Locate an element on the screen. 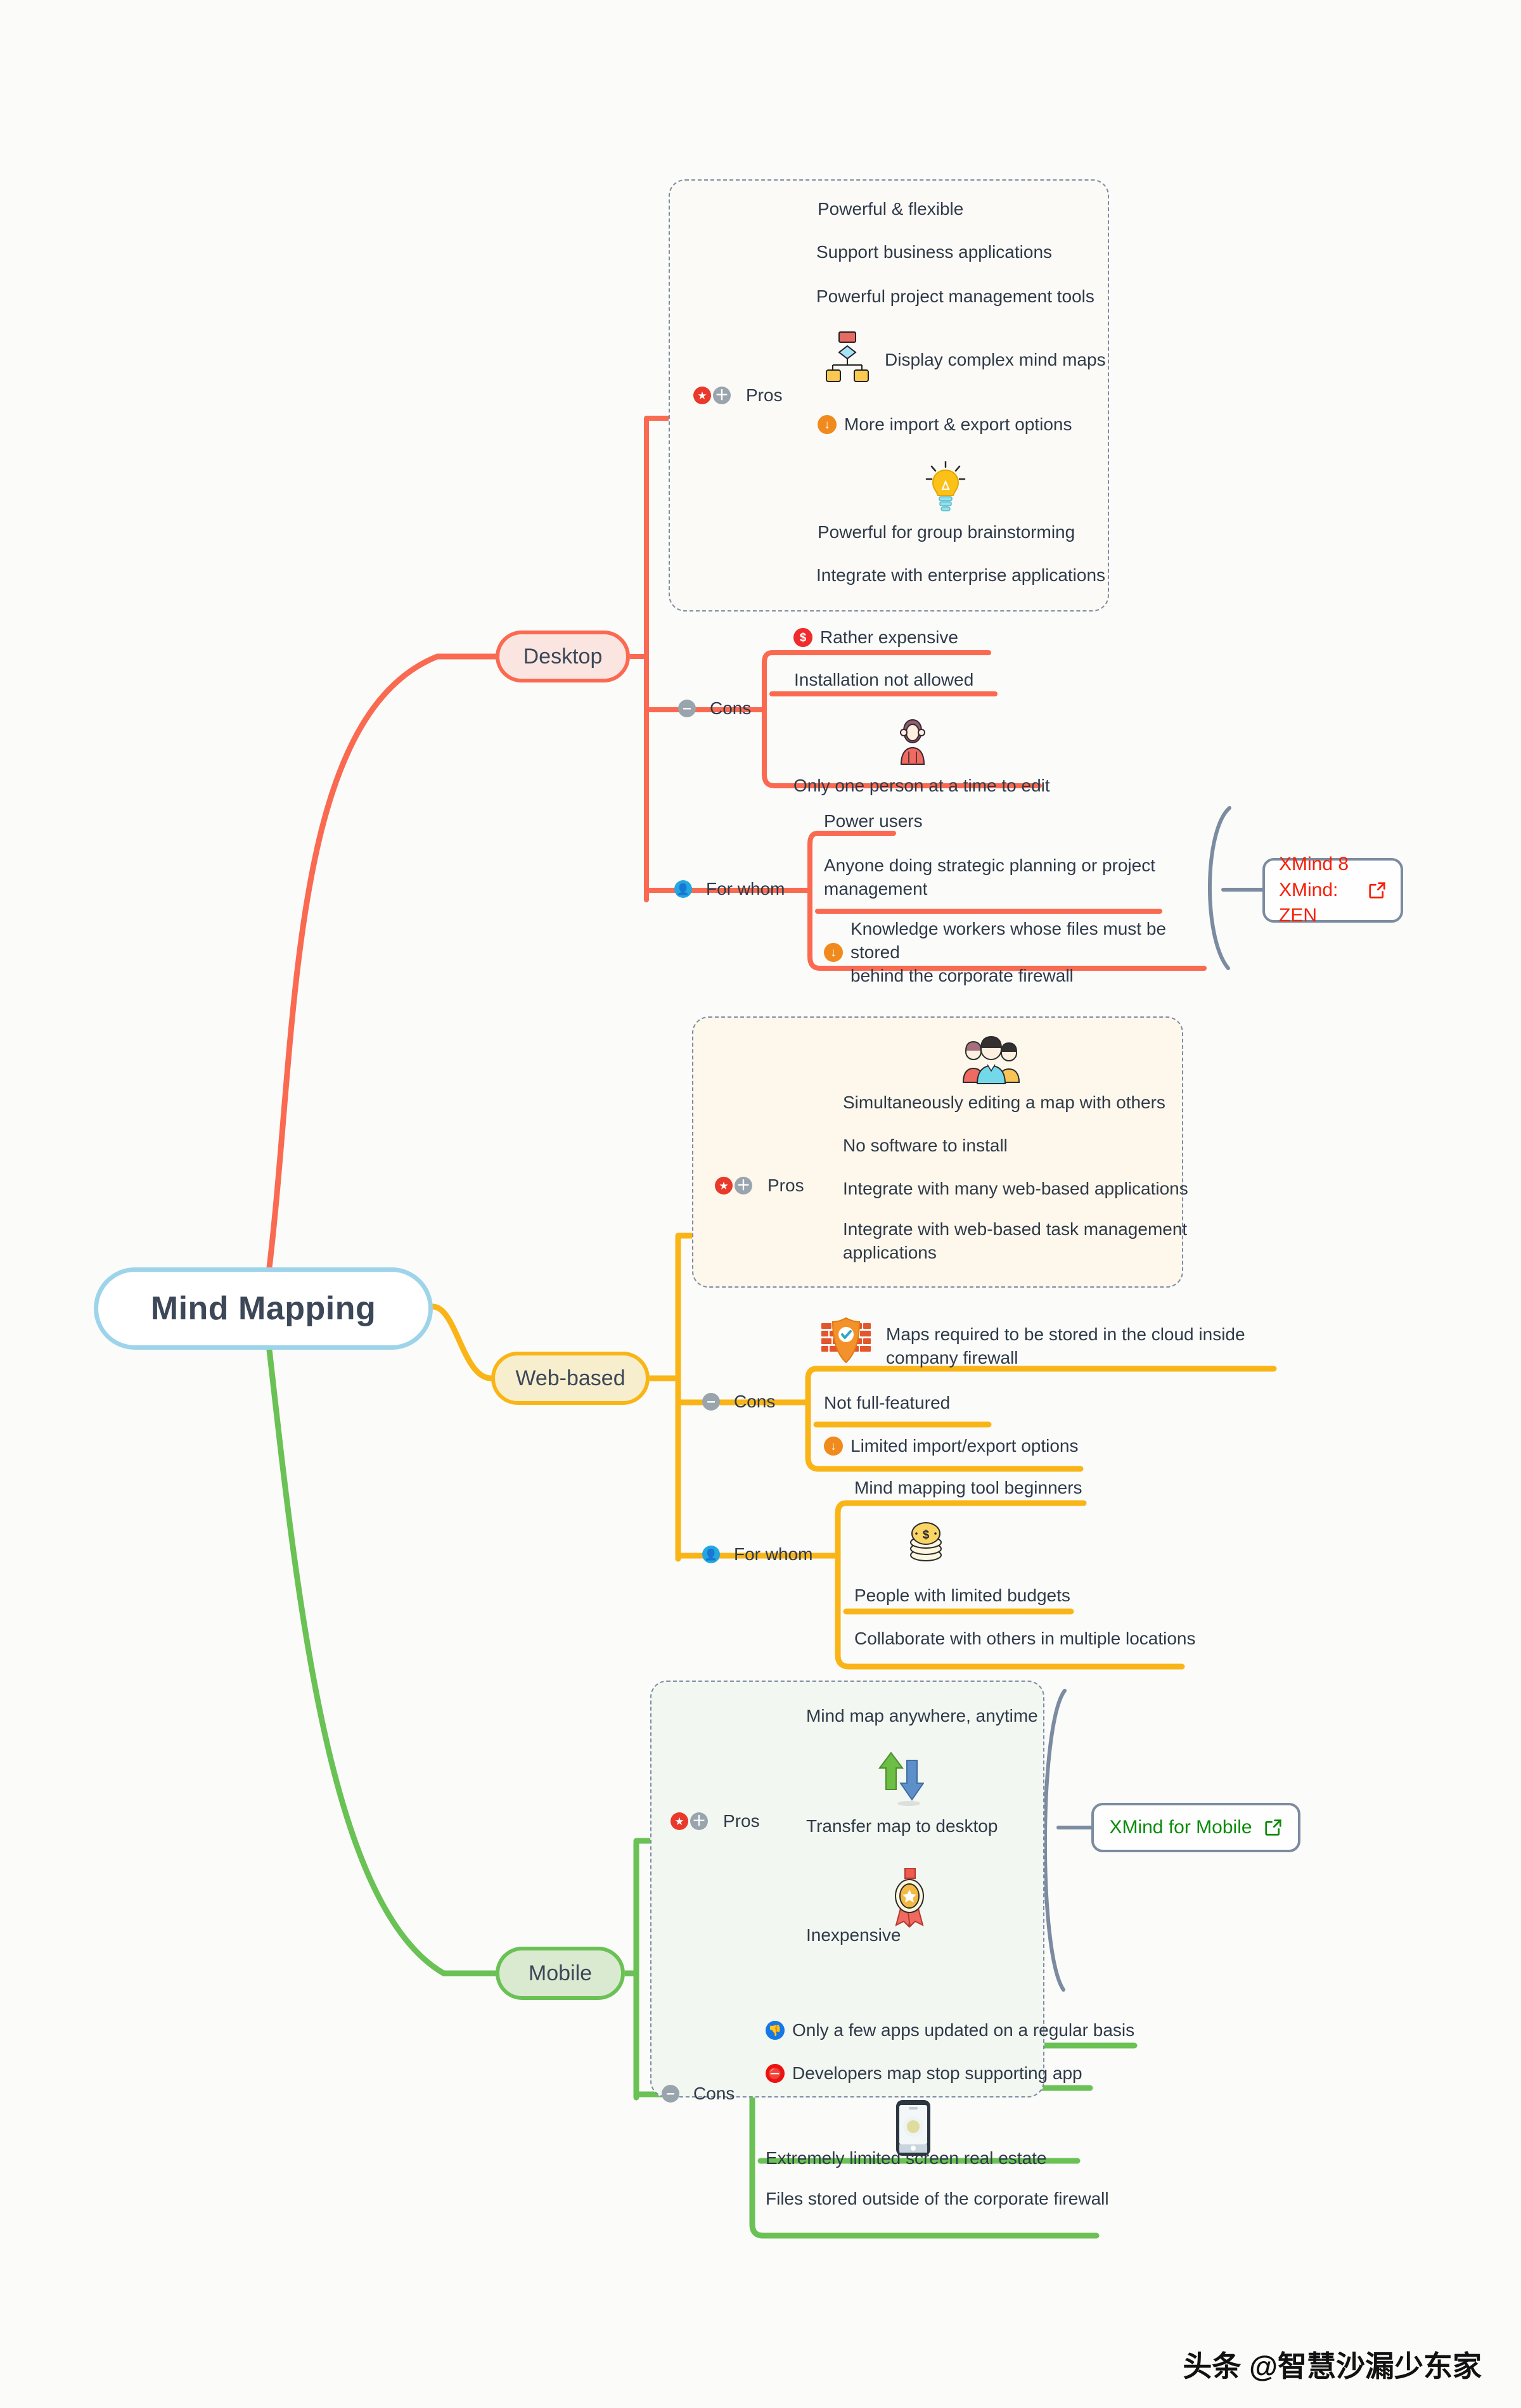 The image size is (1521, 2408). leaf-desktop-pros-3: Display complex mind maps is located at coordinates (995, 360).